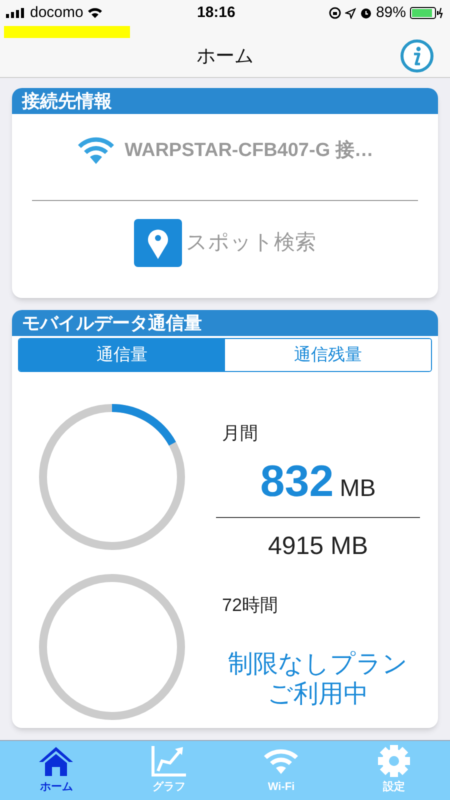 The width and height of the screenshot is (450, 800). Describe the element at coordinates (122, 355) in the screenshot. I see `usage-tab: 通信量` at that location.